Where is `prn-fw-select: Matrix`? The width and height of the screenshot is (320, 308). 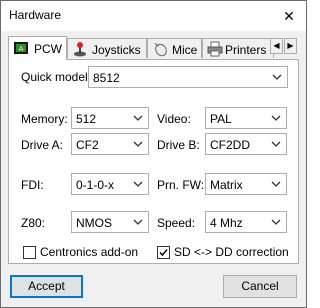
prn-fw-select: Matrix is located at coordinates (246, 184).